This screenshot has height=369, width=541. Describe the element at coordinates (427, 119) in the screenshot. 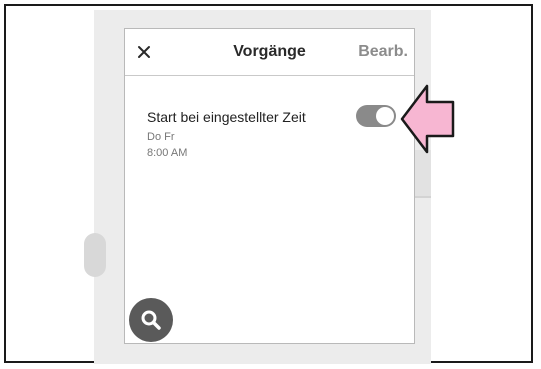

I see `arrow-left-icon` at that location.